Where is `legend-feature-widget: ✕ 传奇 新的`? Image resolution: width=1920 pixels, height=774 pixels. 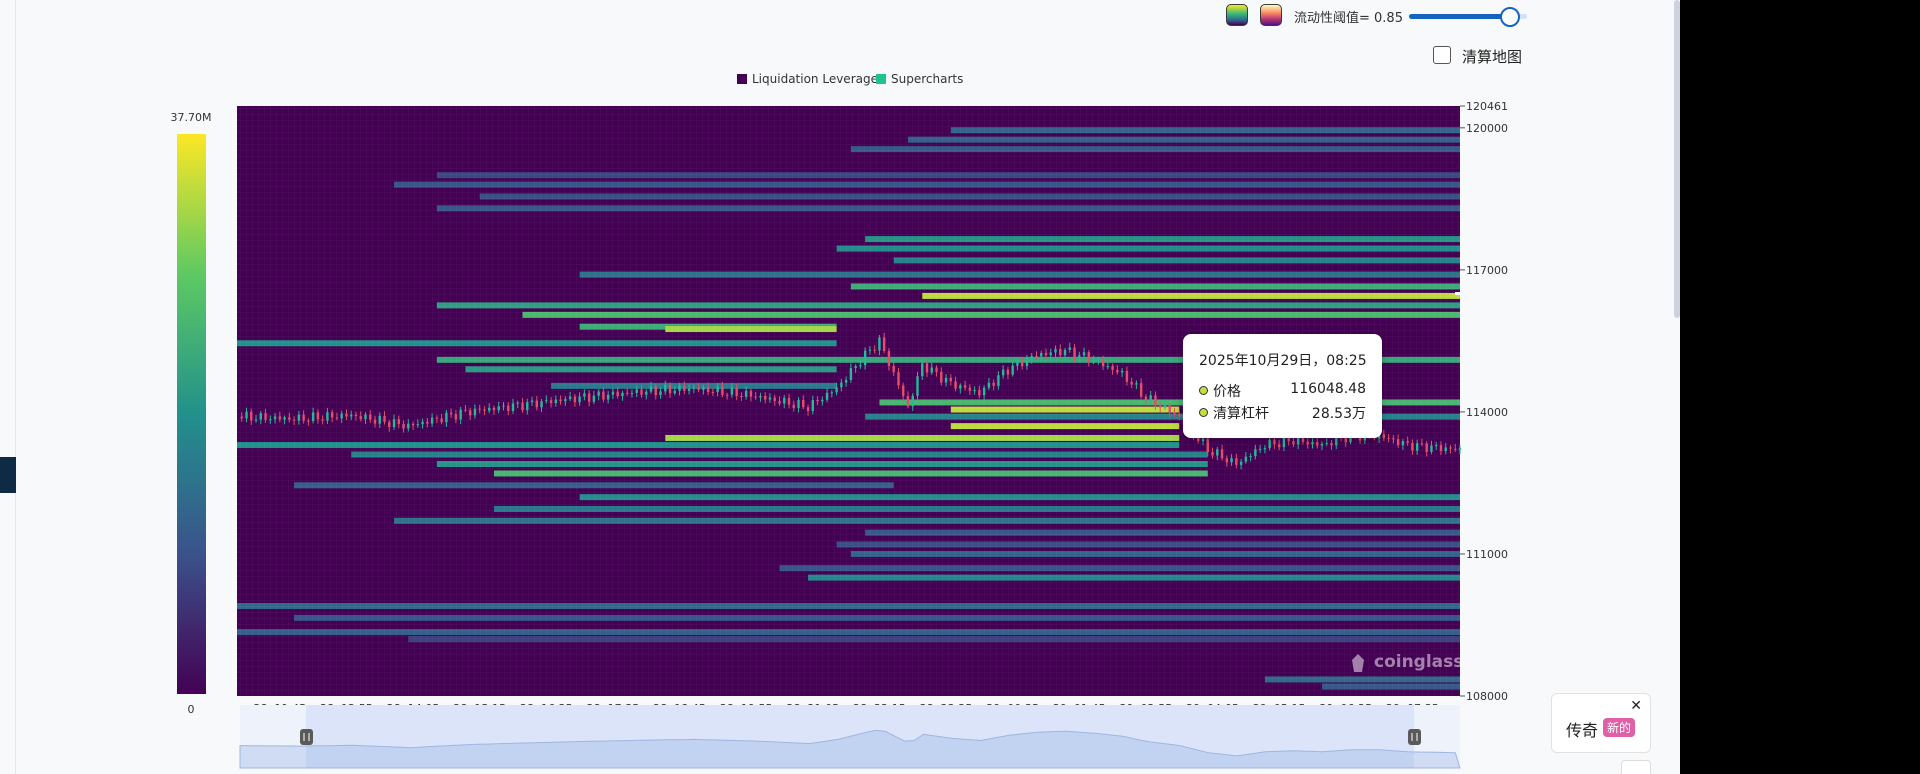
legend-feature-widget: ✕ 传奇 新的 is located at coordinates (1601, 723).